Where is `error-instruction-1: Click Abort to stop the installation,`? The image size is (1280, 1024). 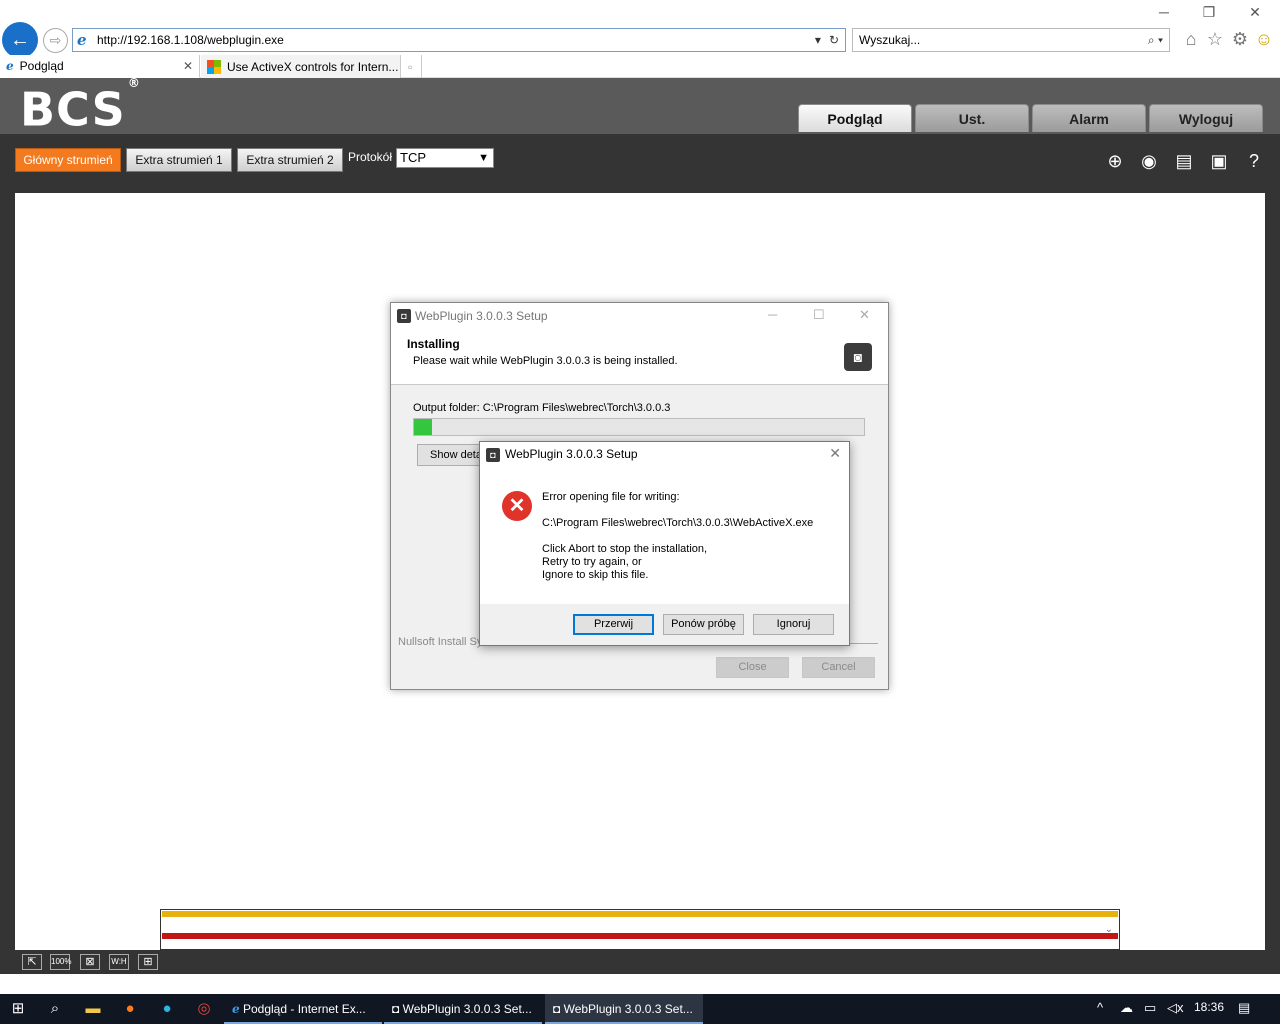 error-instruction-1: Click Abort to stop the installation, is located at coordinates (625, 549).